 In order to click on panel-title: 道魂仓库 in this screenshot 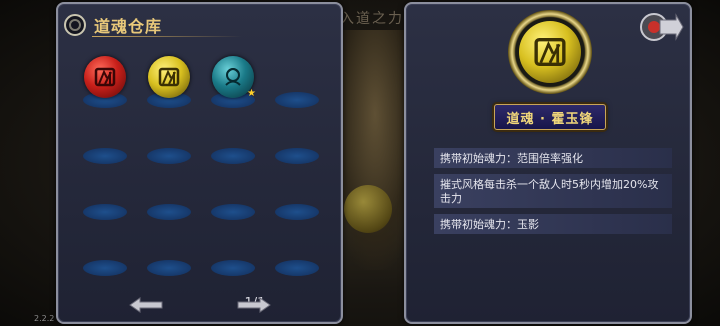, I will do `click(128, 26)`.